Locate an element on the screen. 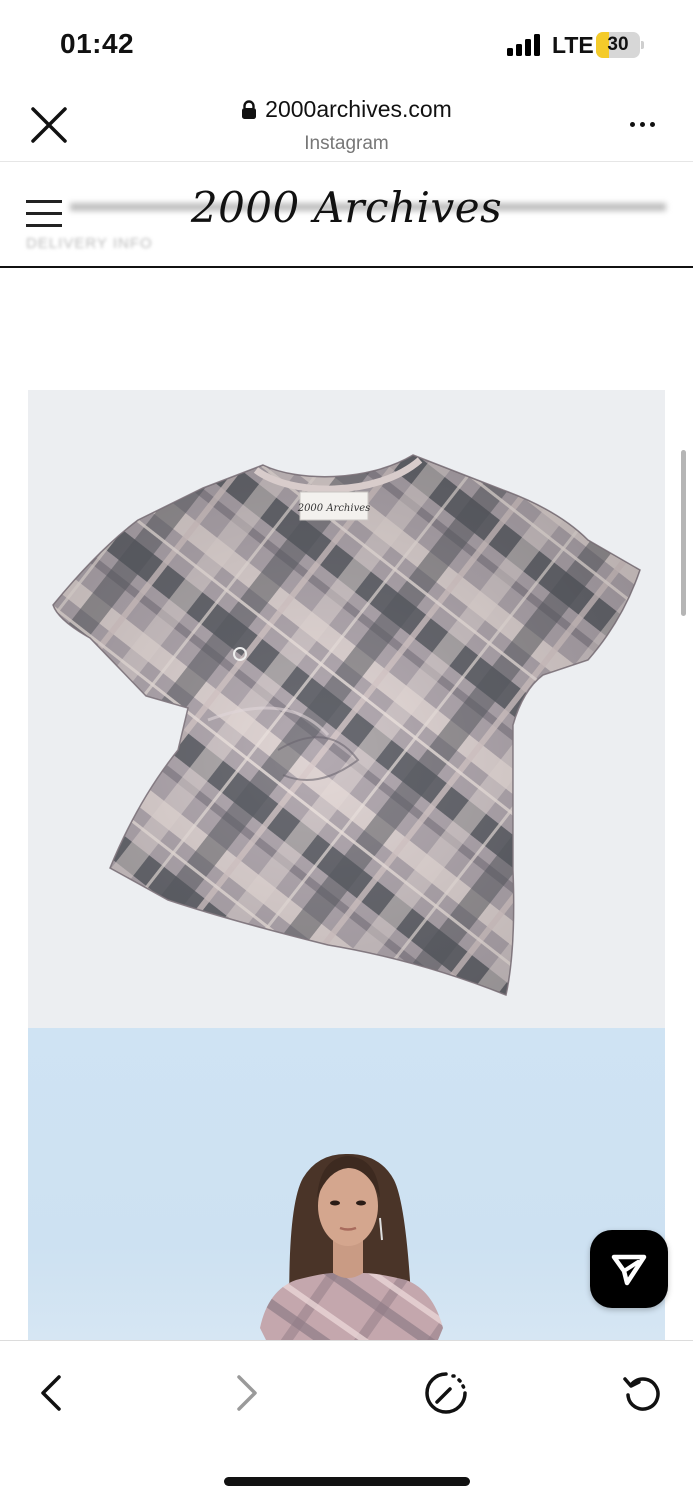 The height and width of the screenshot is (1500, 693). browser-toolbar is located at coordinates (346, 1420).